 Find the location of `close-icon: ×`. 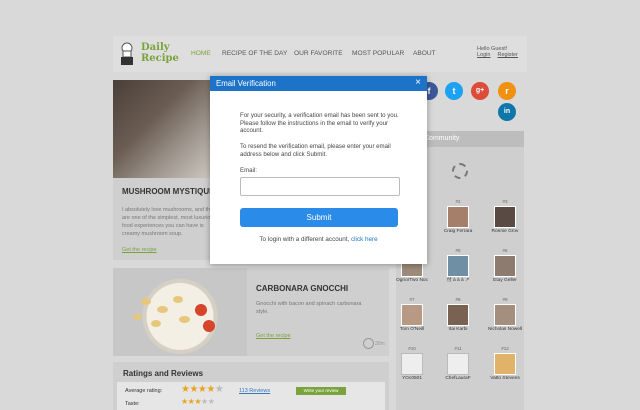

close-icon: × is located at coordinates (418, 83).